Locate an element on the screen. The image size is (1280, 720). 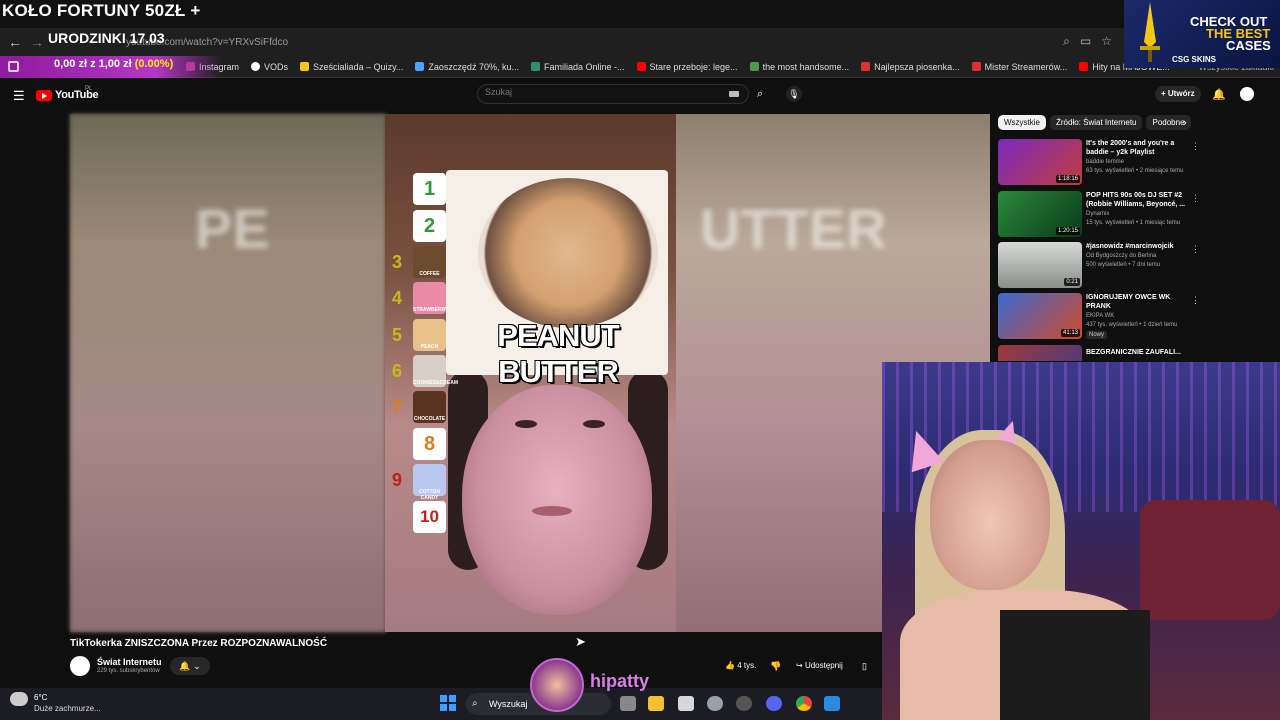
settings-gear-icon is located at coordinates (715, 703).